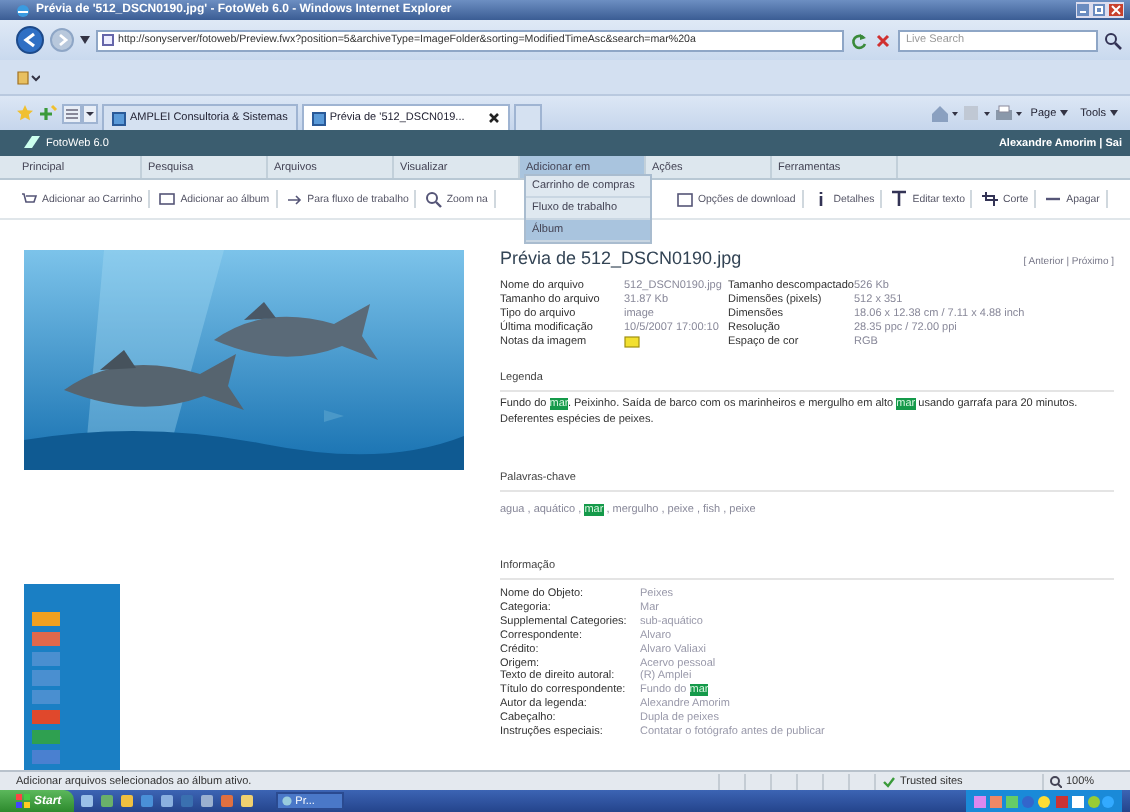  What do you see at coordinates (493, 118) in the screenshot?
I see `close-icon` at bounding box center [493, 118].